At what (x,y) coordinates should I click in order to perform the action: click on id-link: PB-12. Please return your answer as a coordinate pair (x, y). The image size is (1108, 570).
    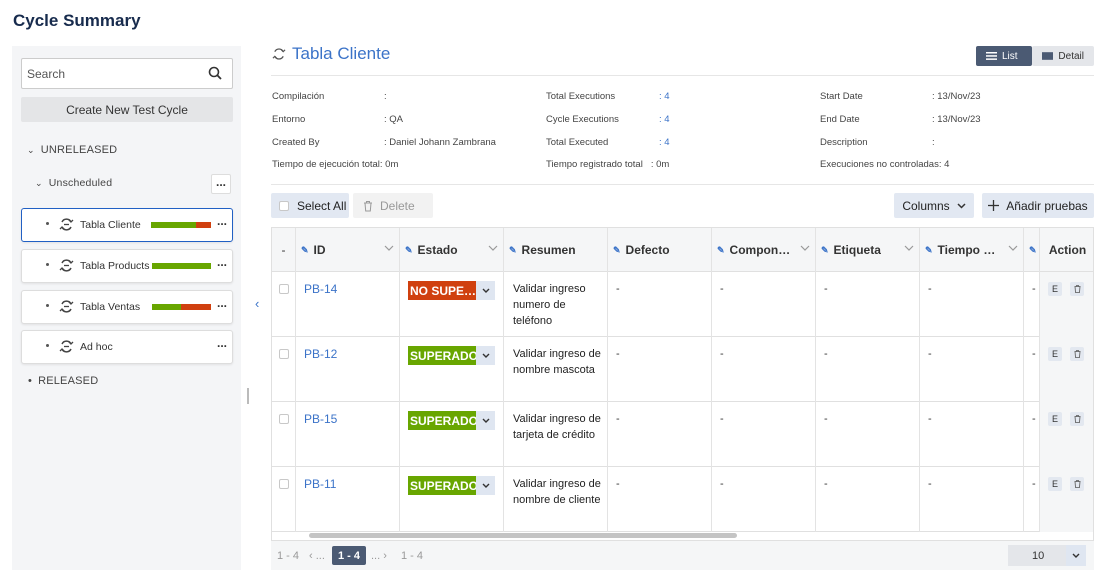
    Looking at the image, I should click on (320, 354).